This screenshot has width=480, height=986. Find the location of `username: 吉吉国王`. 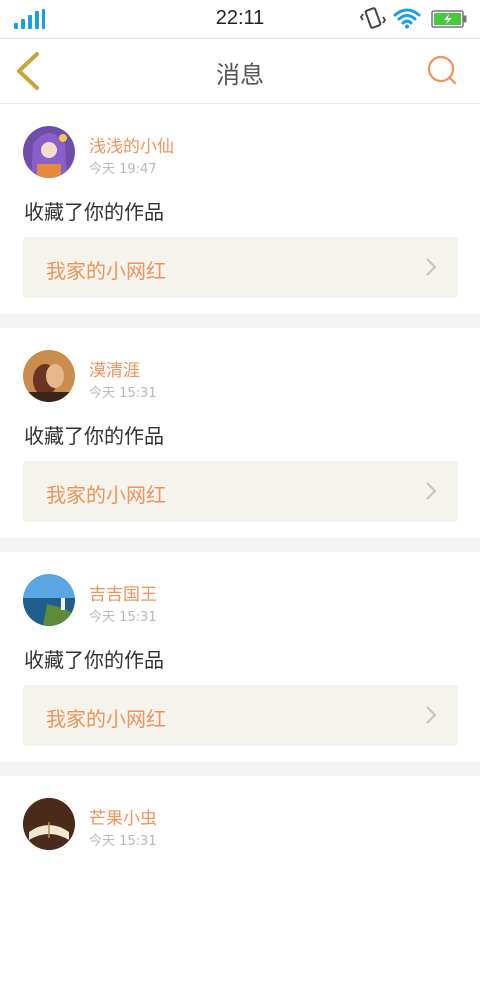

username: 吉吉国王 is located at coordinates (123, 592).